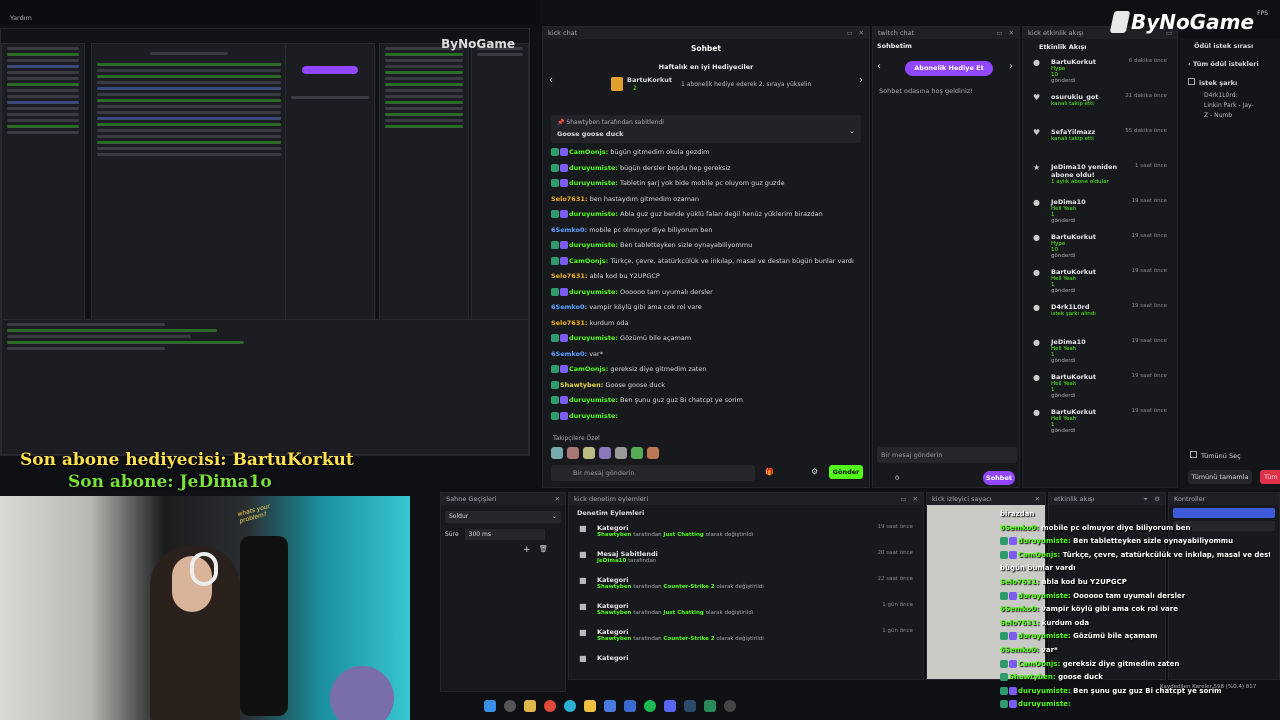 This screenshot has width=1280, height=720. What do you see at coordinates (650, 706) in the screenshot?
I see `spotify-icon` at bounding box center [650, 706].